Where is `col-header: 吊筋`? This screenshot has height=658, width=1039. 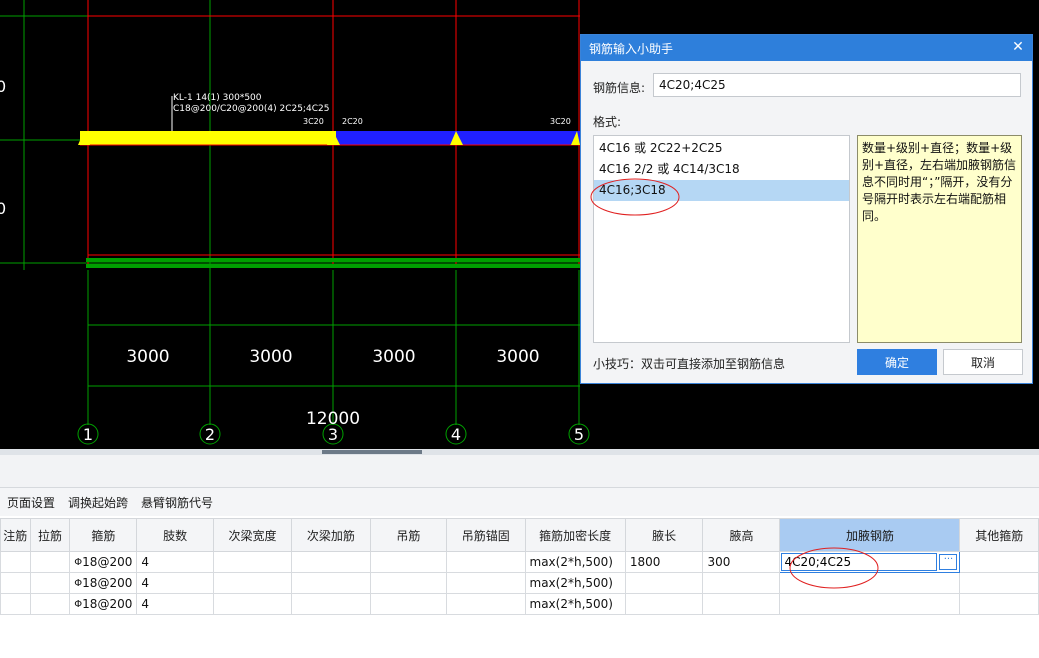
col-header: 吊筋 is located at coordinates (408, 535).